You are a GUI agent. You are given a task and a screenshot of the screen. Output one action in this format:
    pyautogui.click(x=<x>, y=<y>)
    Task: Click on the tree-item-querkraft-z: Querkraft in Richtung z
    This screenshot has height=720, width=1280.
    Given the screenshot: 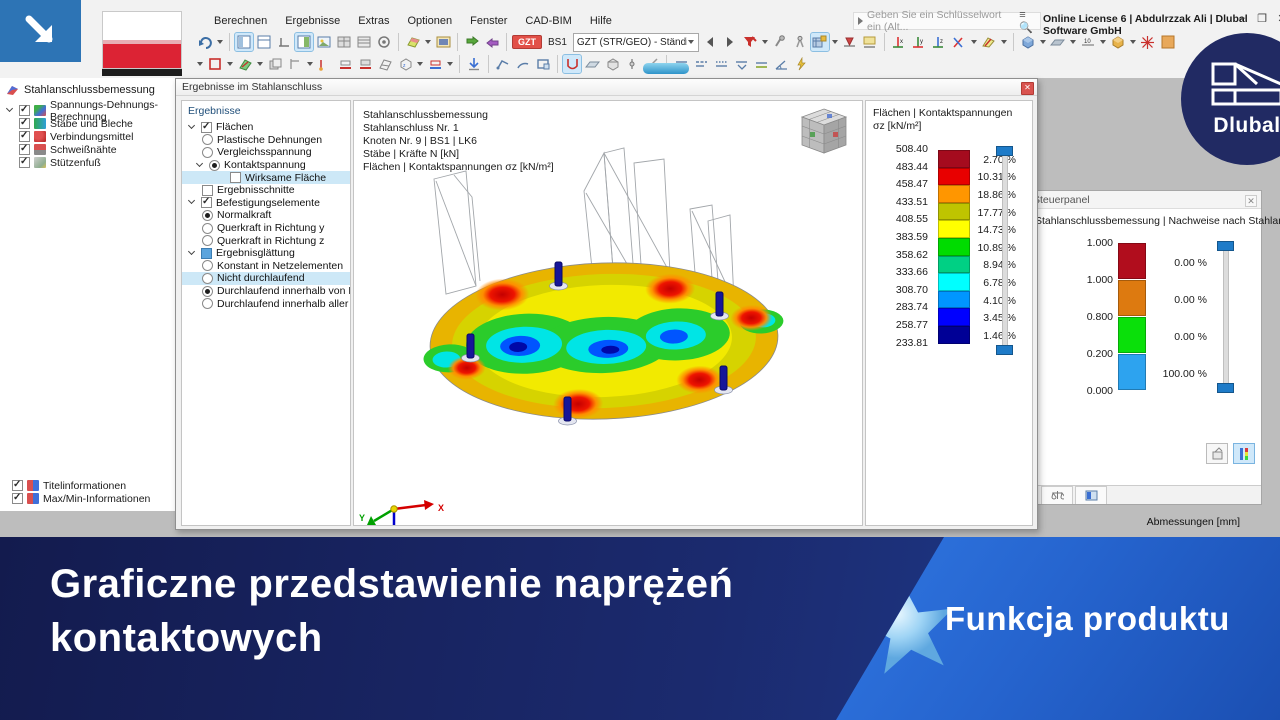 What is the action you would take?
    pyautogui.click(x=266, y=240)
    